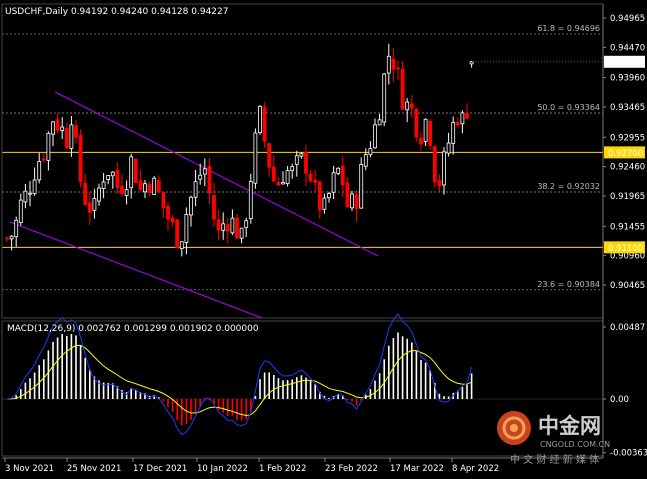  Describe the element at coordinates (625, 154) in the screenshot. I see `level-price-label: 0.92700` at that location.